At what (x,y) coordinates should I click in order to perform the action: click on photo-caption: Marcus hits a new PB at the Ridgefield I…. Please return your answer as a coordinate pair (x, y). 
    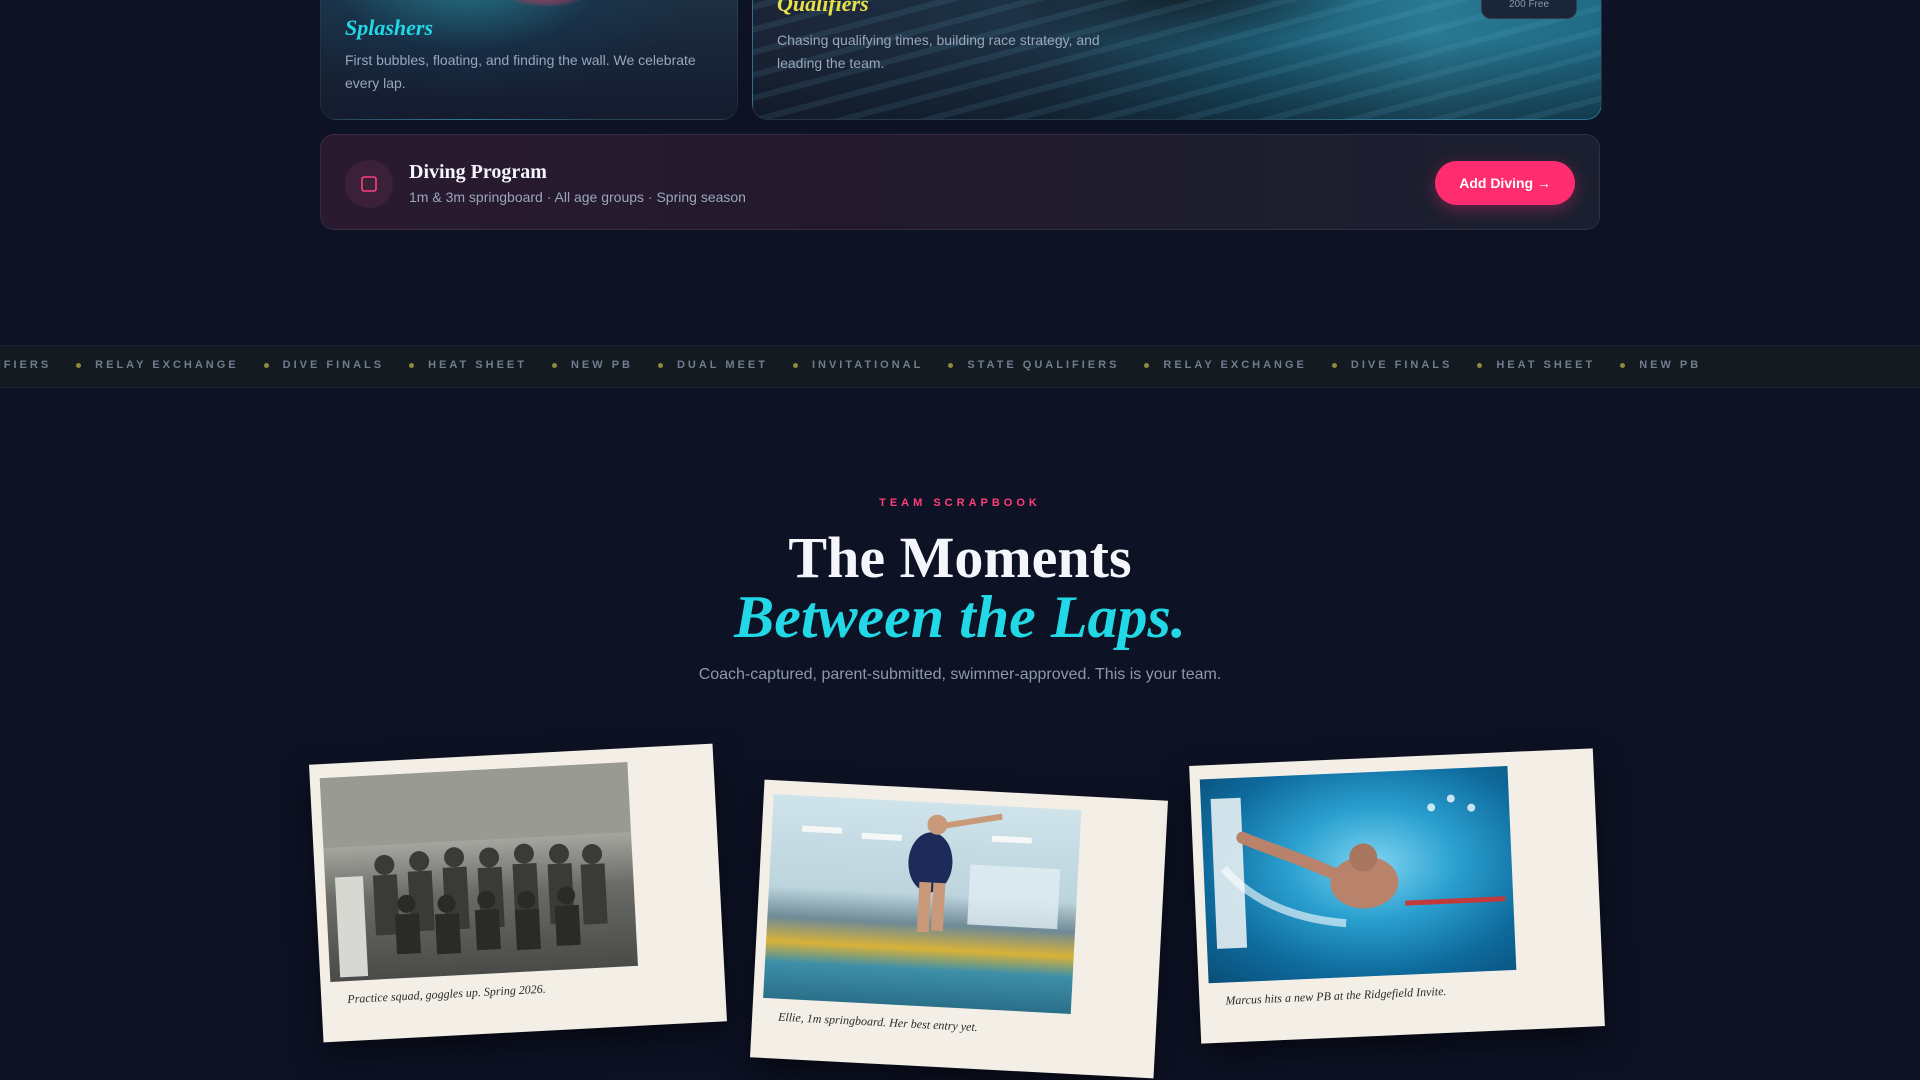
    Looking at the image, I should click on (1336, 995).